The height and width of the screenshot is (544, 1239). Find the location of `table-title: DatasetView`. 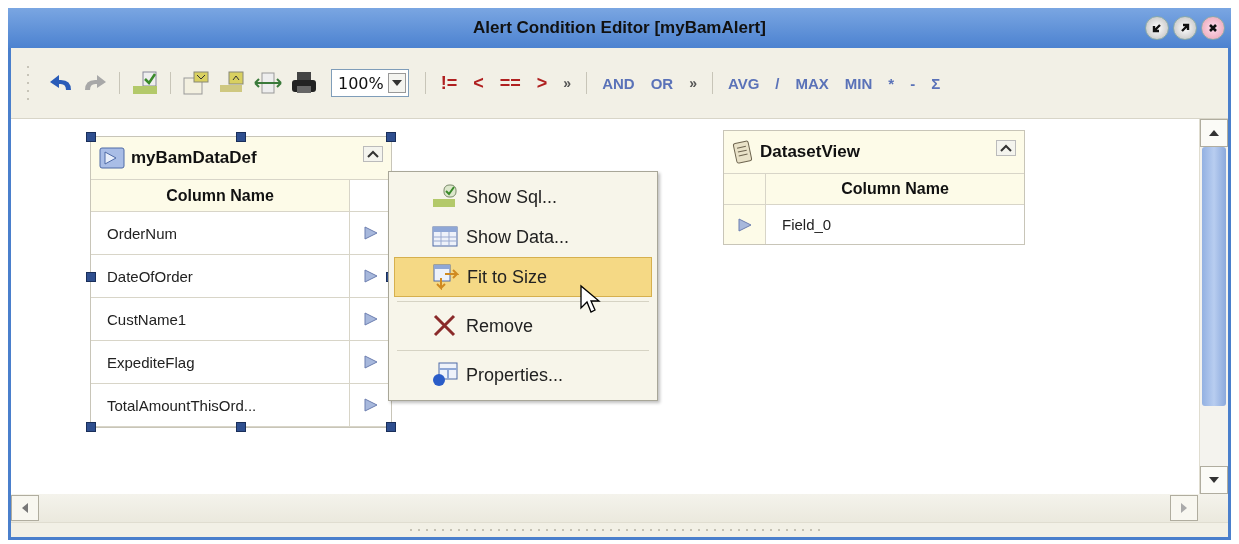

table-title: DatasetView is located at coordinates (810, 152).